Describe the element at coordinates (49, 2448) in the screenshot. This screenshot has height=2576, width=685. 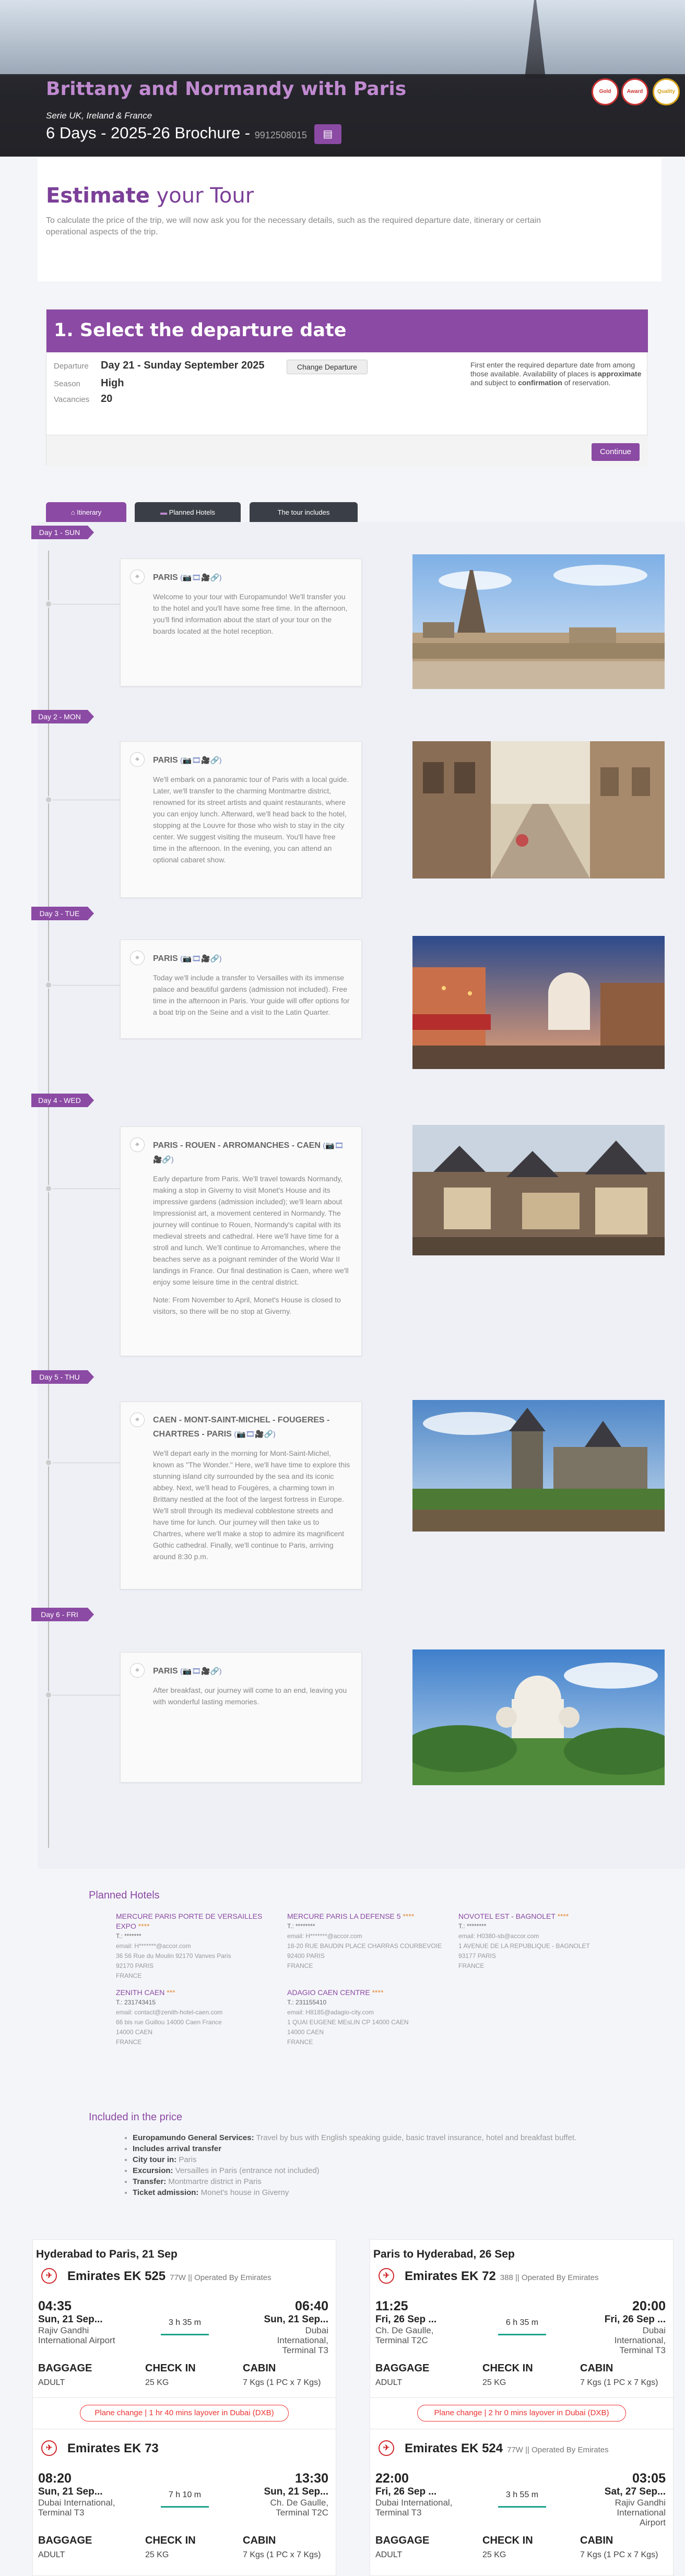
I see `emirates-logo-icon: ✈` at that location.